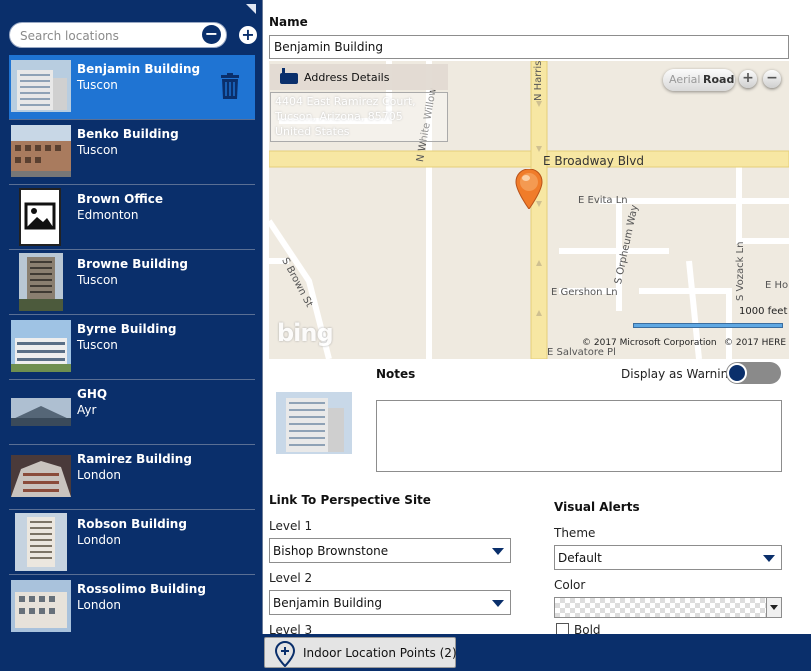 The height and width of the screenshot is (671, 811). I want to click on bing-logo: bing, so click(305, 333).